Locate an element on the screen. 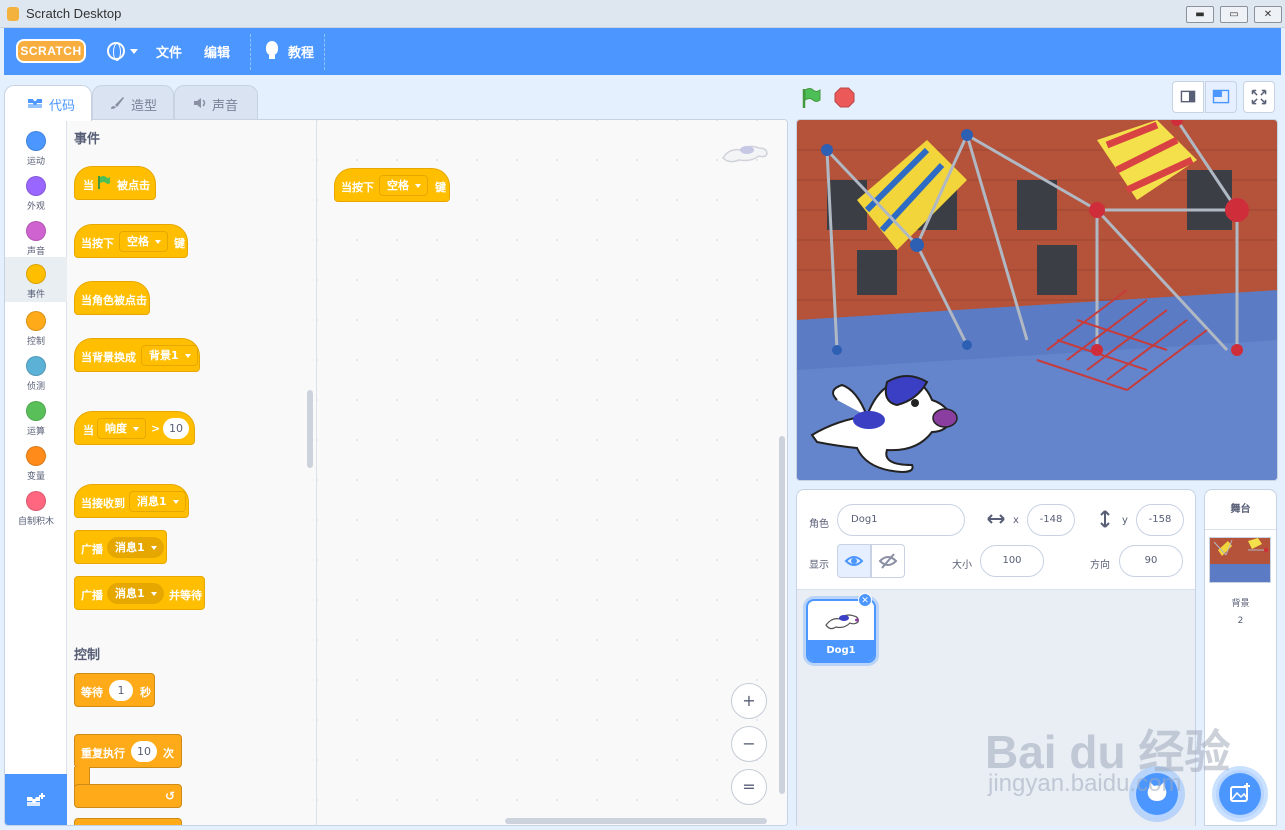  green-flag-button is located at coordinates (811, 98).